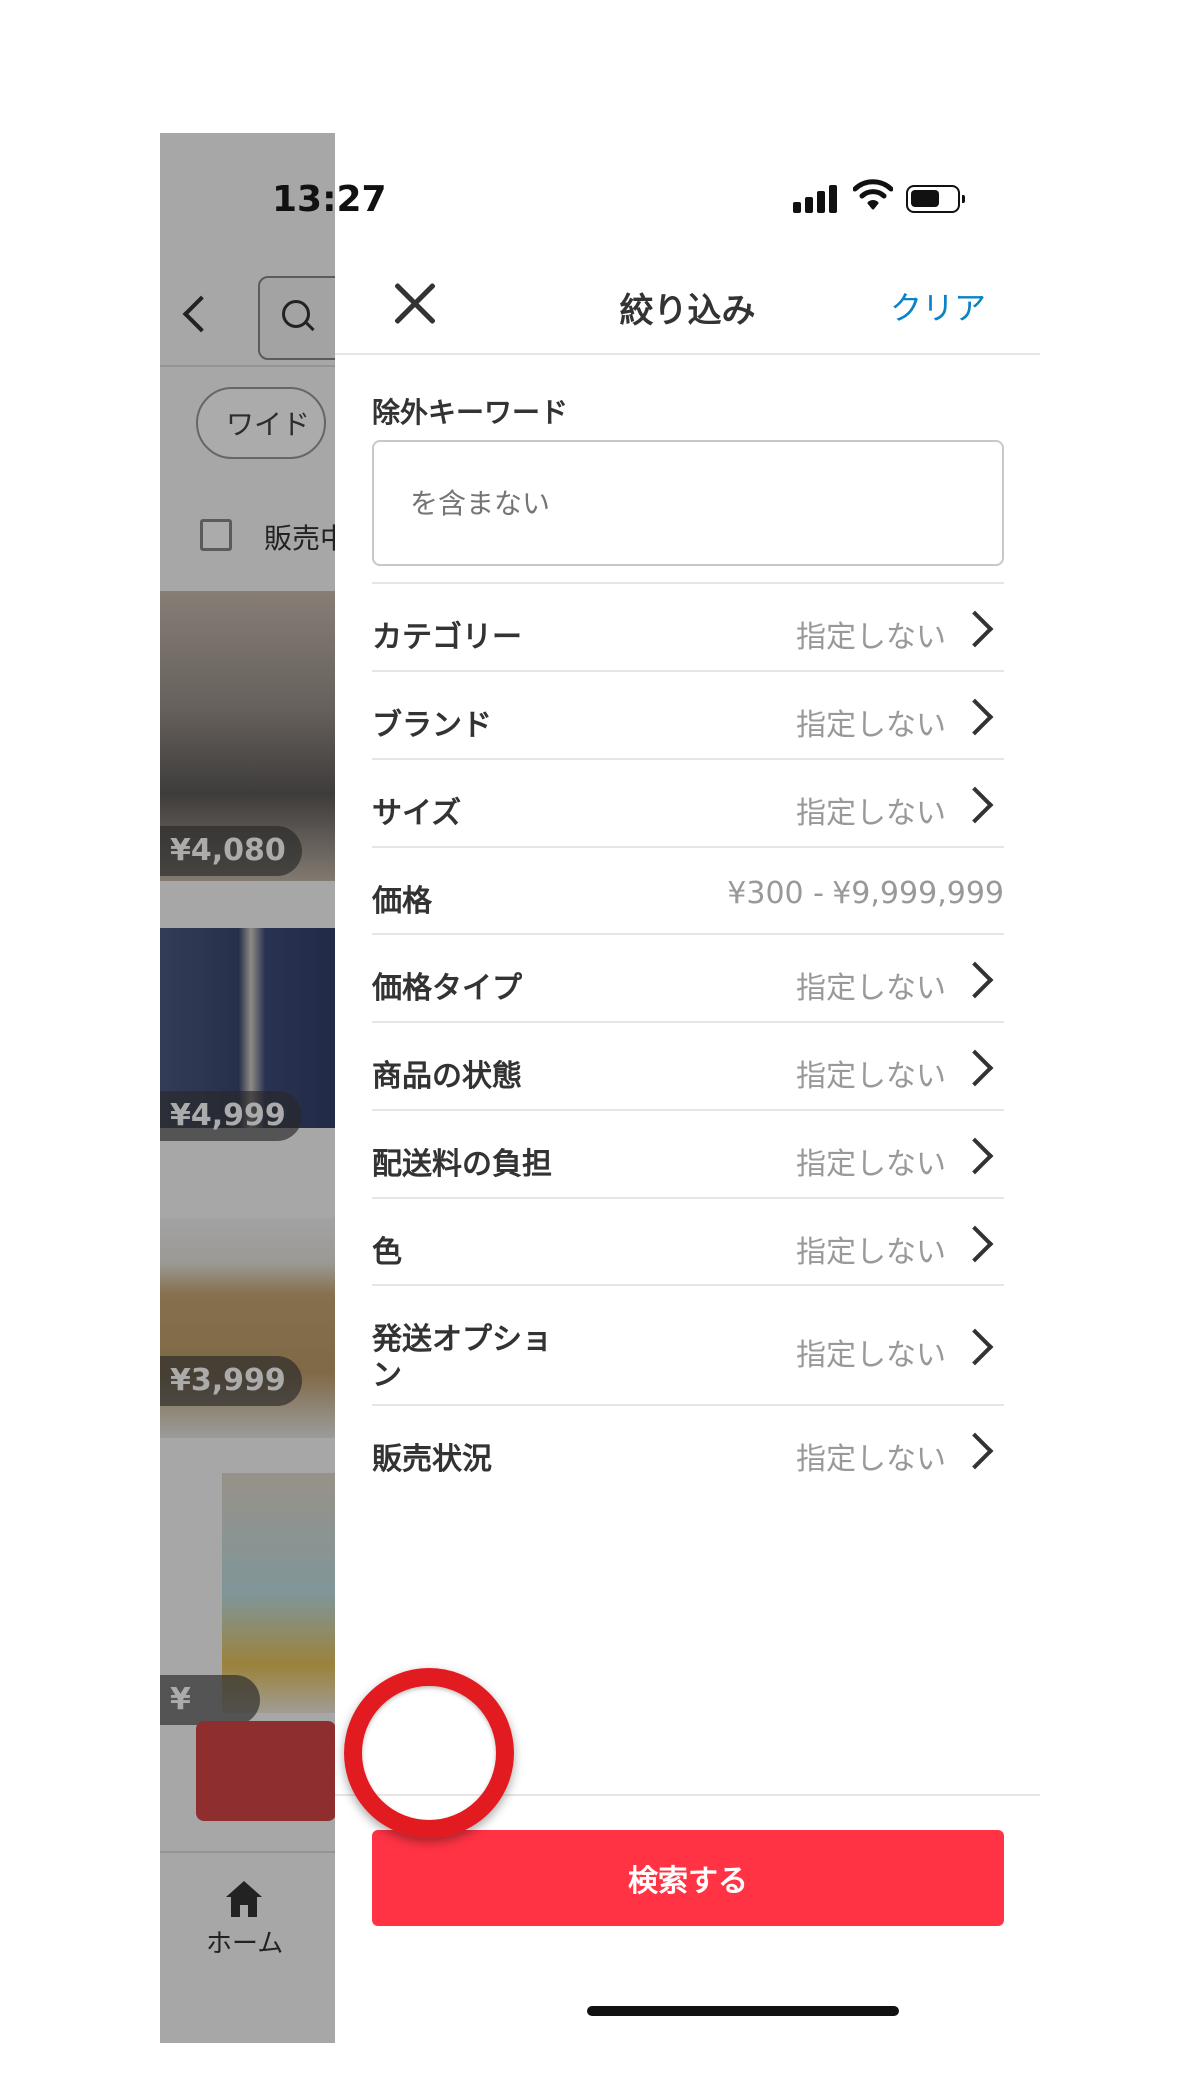  What do you see at coordinates (432, 1459) in the screenshot?
I see `row-label: 販売状況` at bounding box center [432, 1459].